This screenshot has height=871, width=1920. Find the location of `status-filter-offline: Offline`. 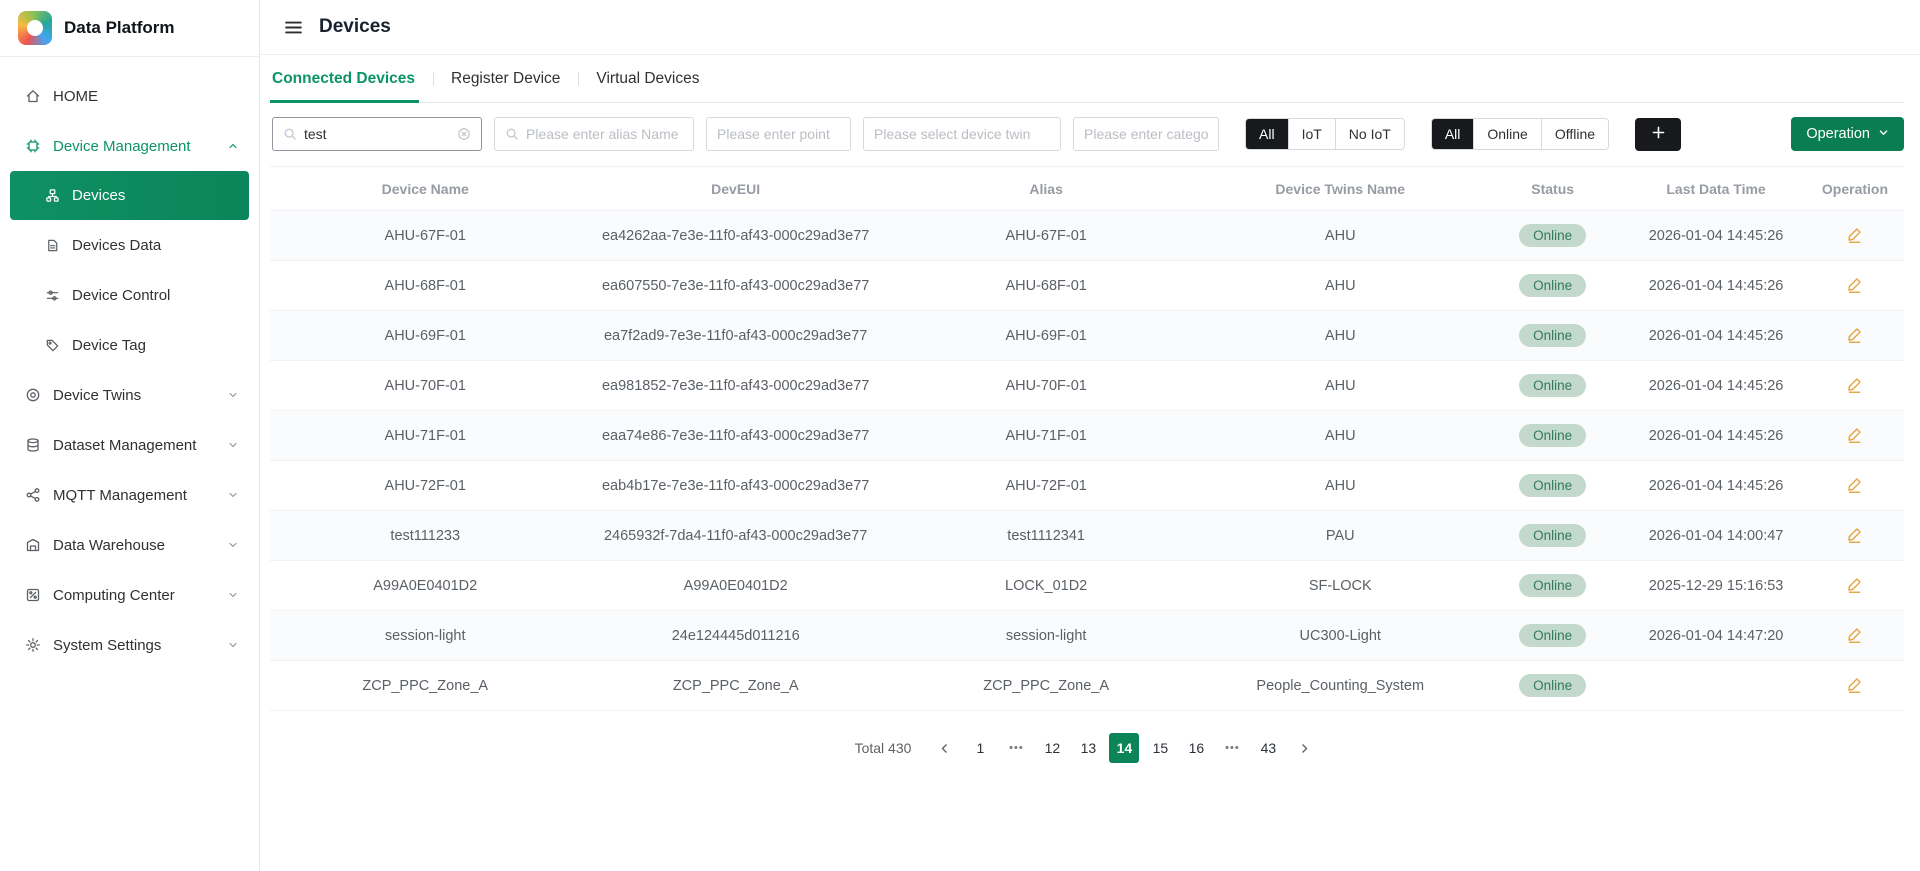

status-filter-offline: Offline is located at coordinates (1574, 134).